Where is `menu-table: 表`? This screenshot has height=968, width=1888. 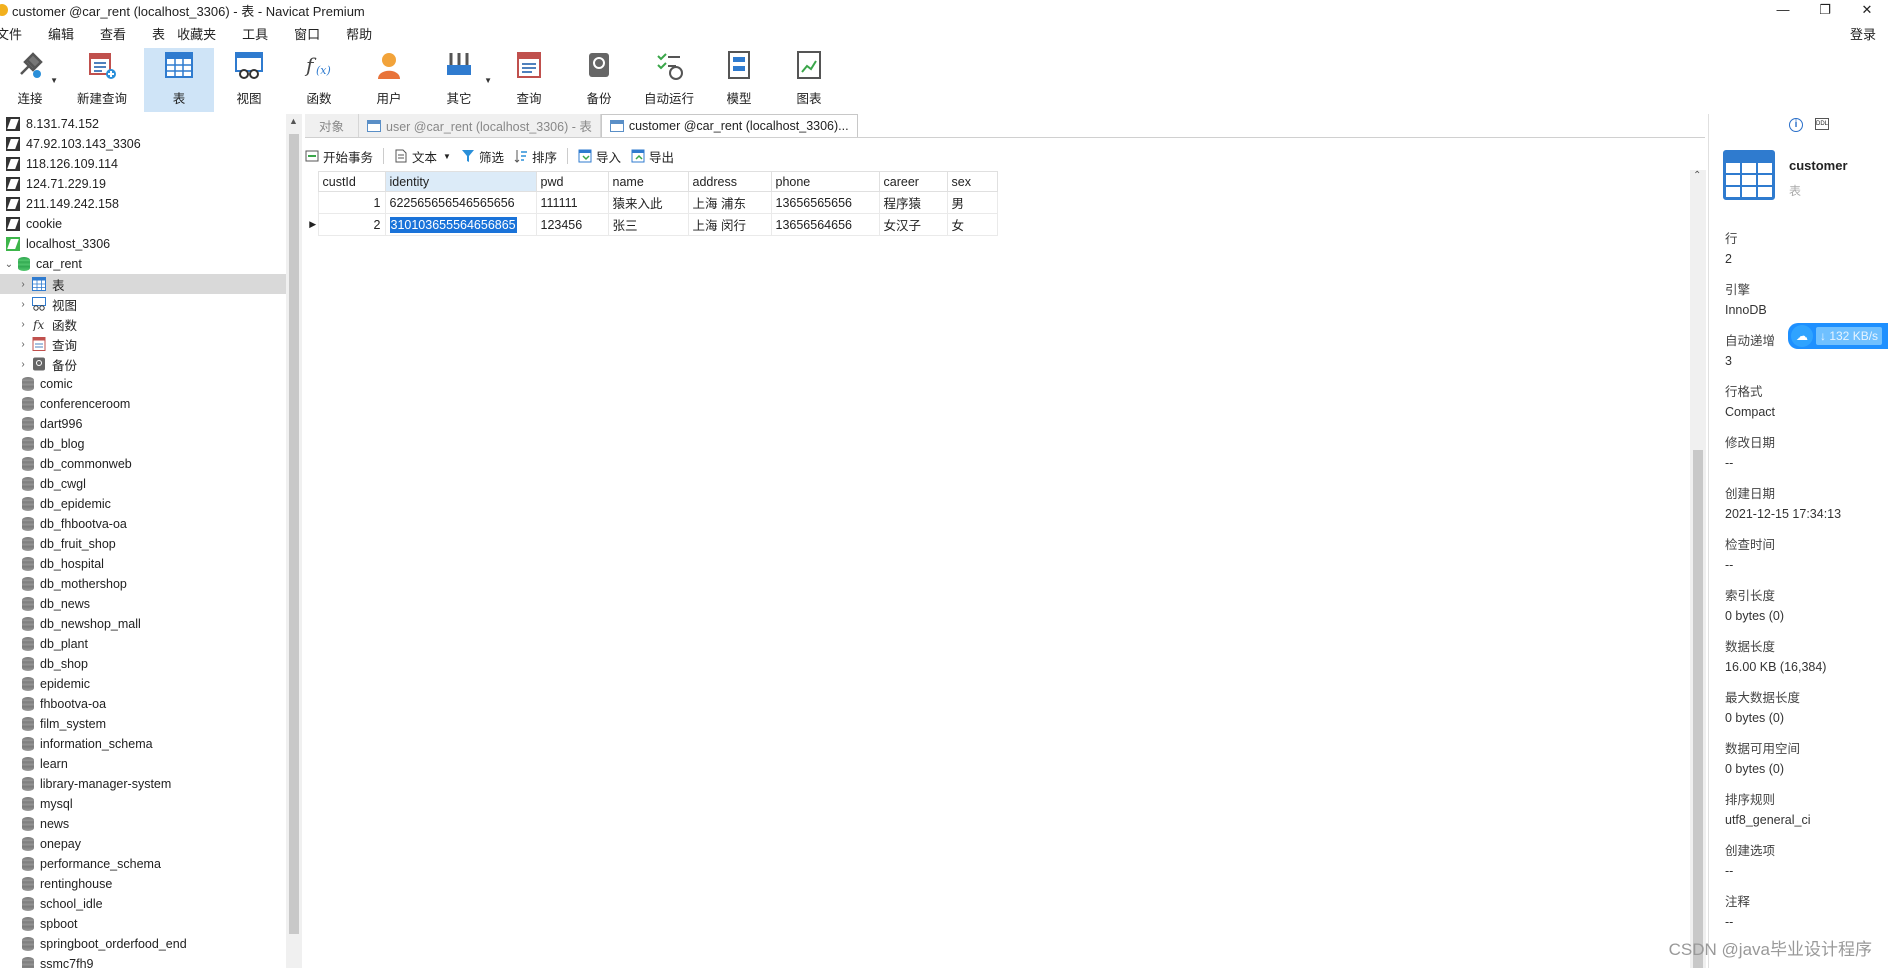 menu-table: 表 is located at coordinates (155, 33).